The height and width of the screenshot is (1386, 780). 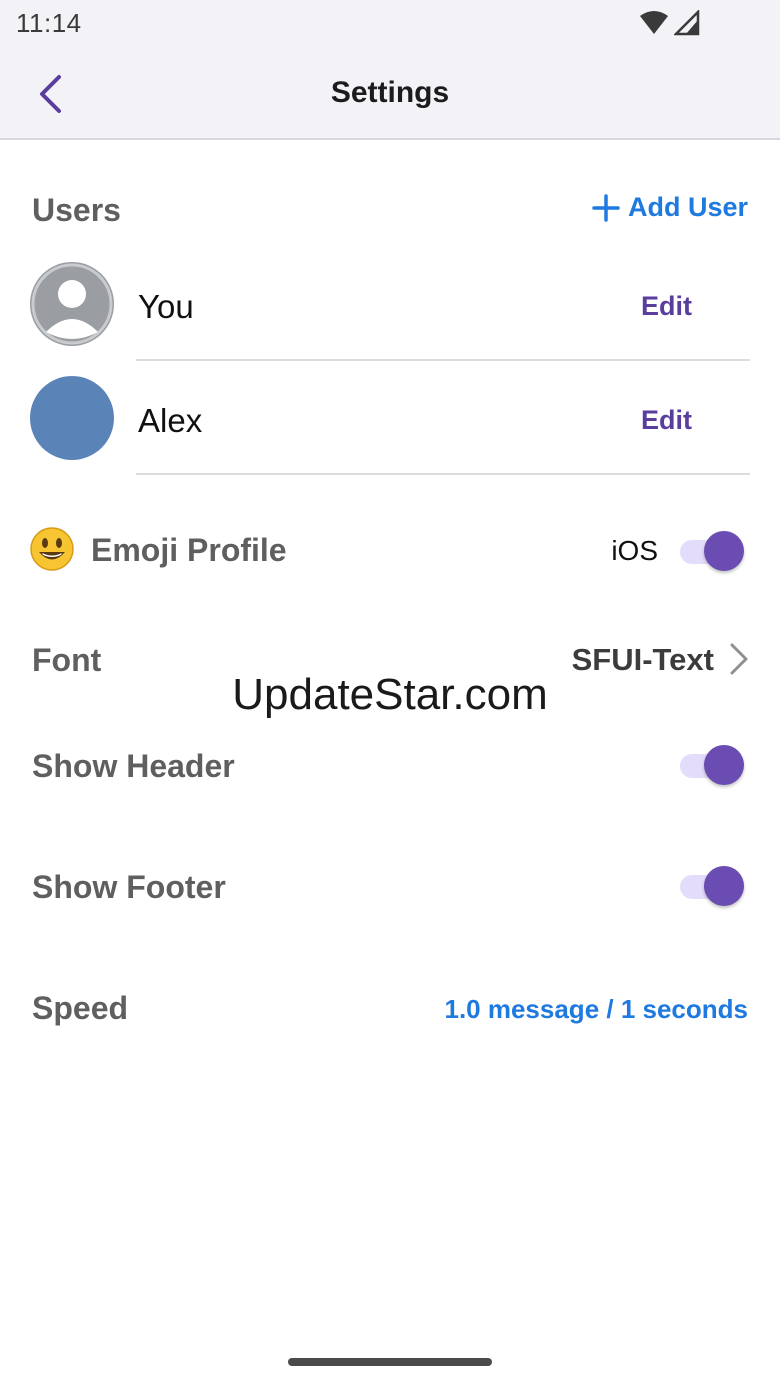 I want to click on user-silhouette-icon, so click(x=72, y=304).